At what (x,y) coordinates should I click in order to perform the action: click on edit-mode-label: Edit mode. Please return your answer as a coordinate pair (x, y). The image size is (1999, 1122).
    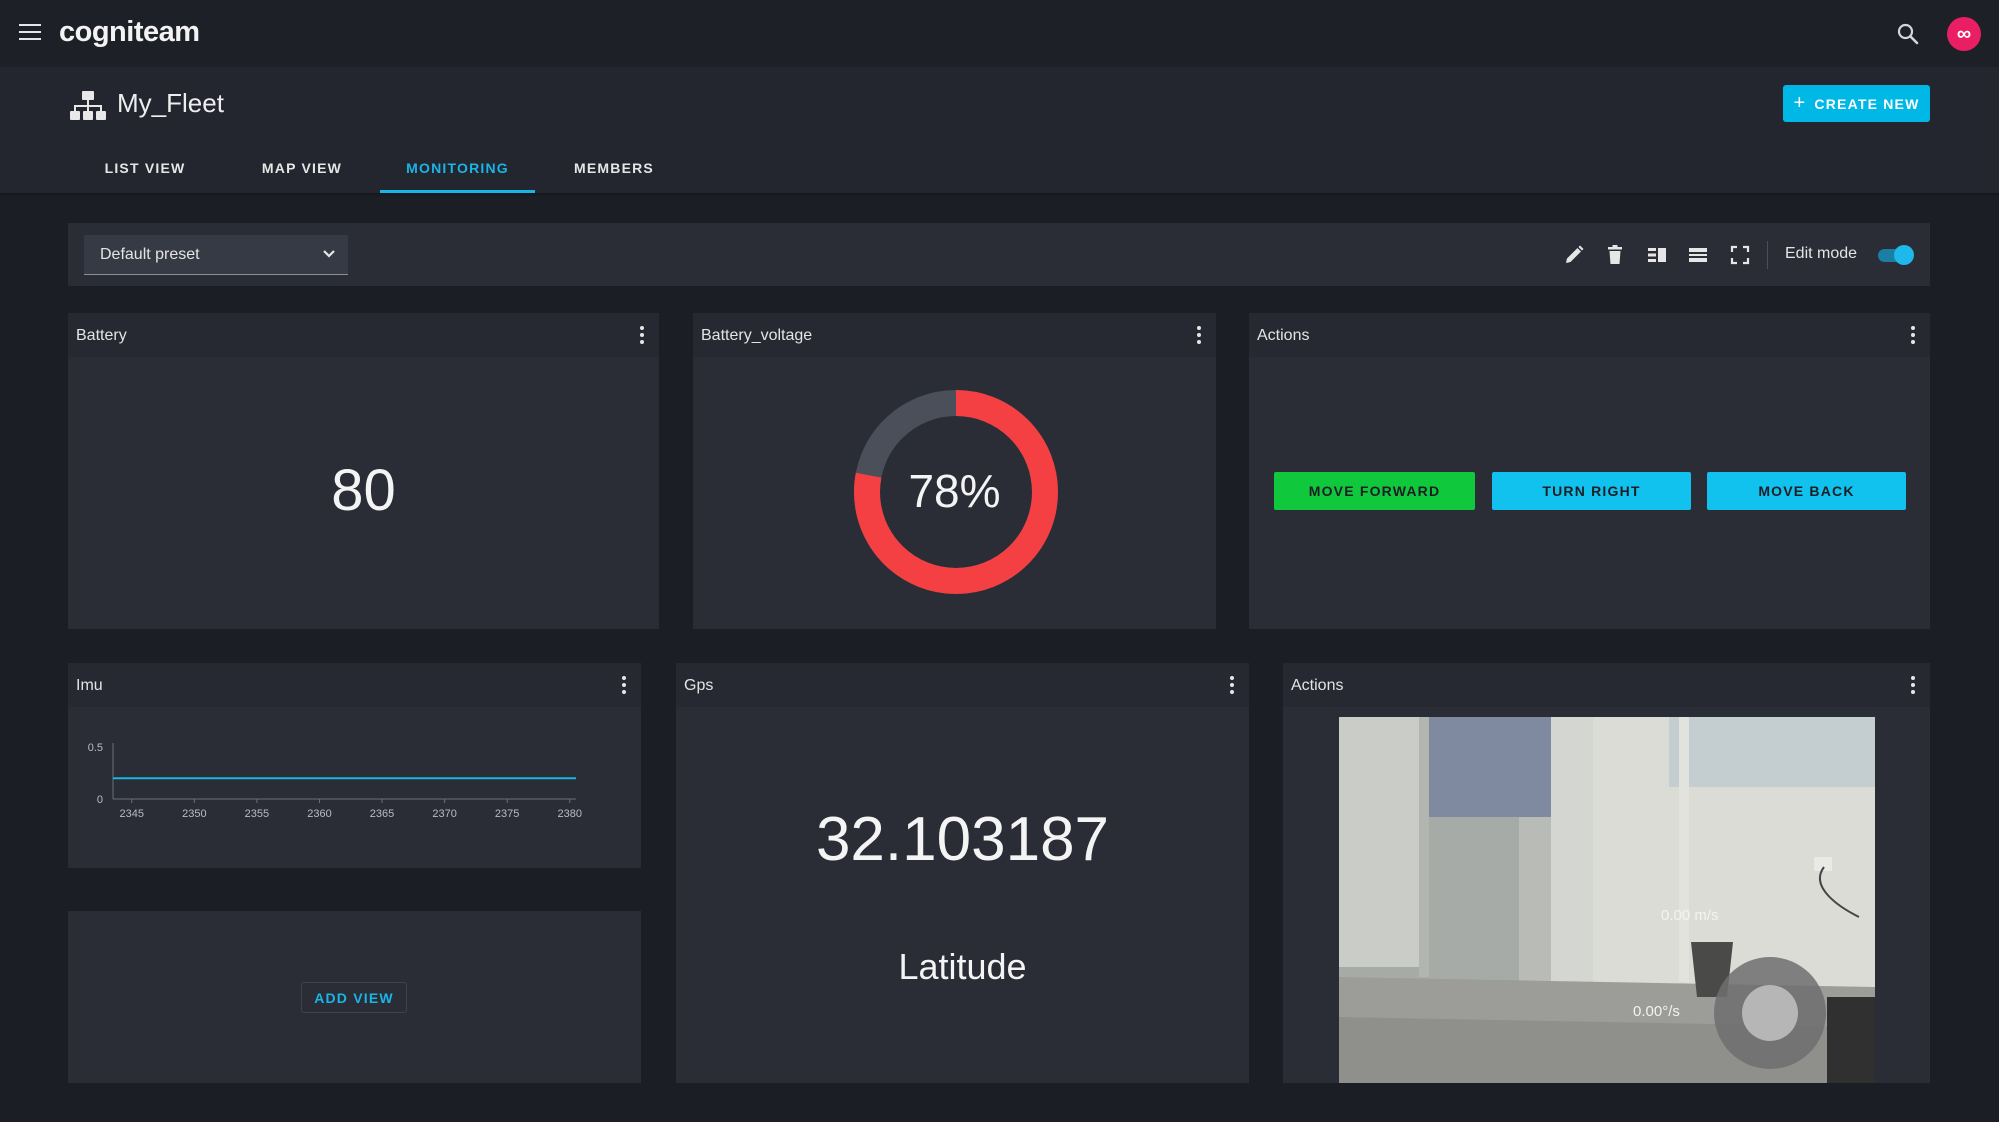
    Looking at the image, I should click on (1821, 253).